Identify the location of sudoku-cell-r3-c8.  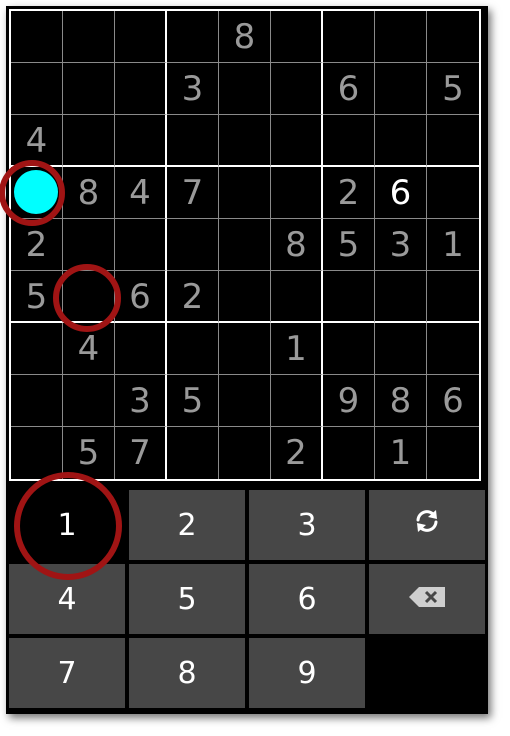
(401, 141).